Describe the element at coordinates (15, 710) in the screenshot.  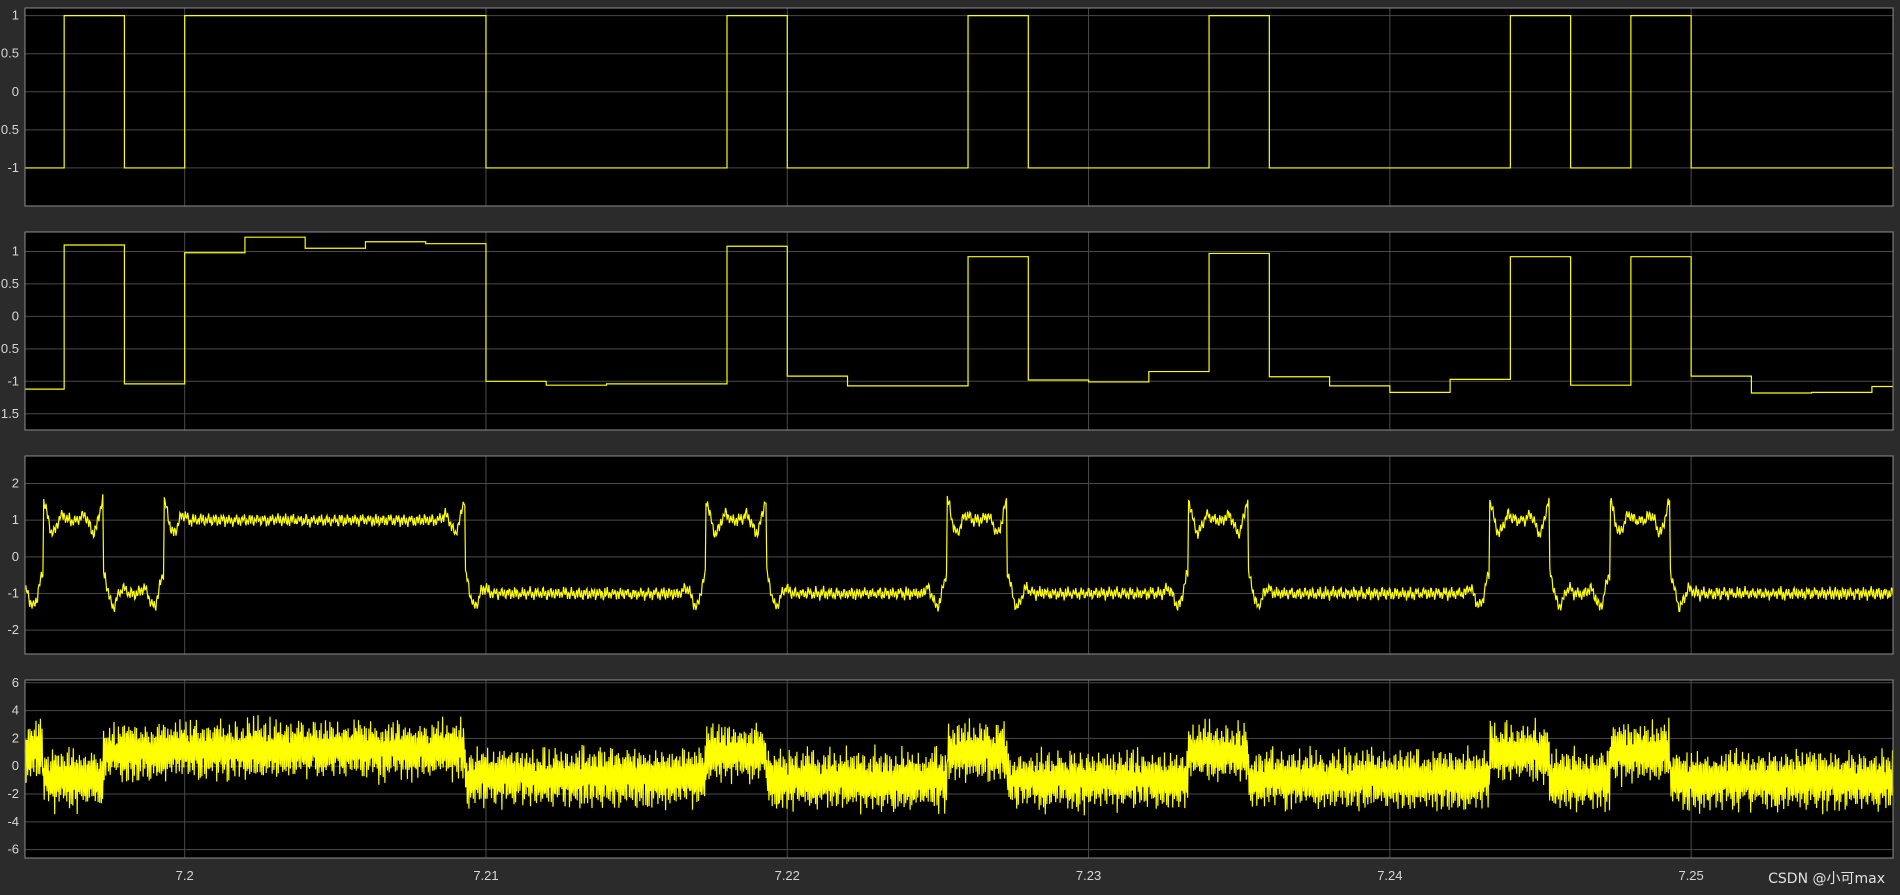
I see `y-tick-label: 4` at that location.